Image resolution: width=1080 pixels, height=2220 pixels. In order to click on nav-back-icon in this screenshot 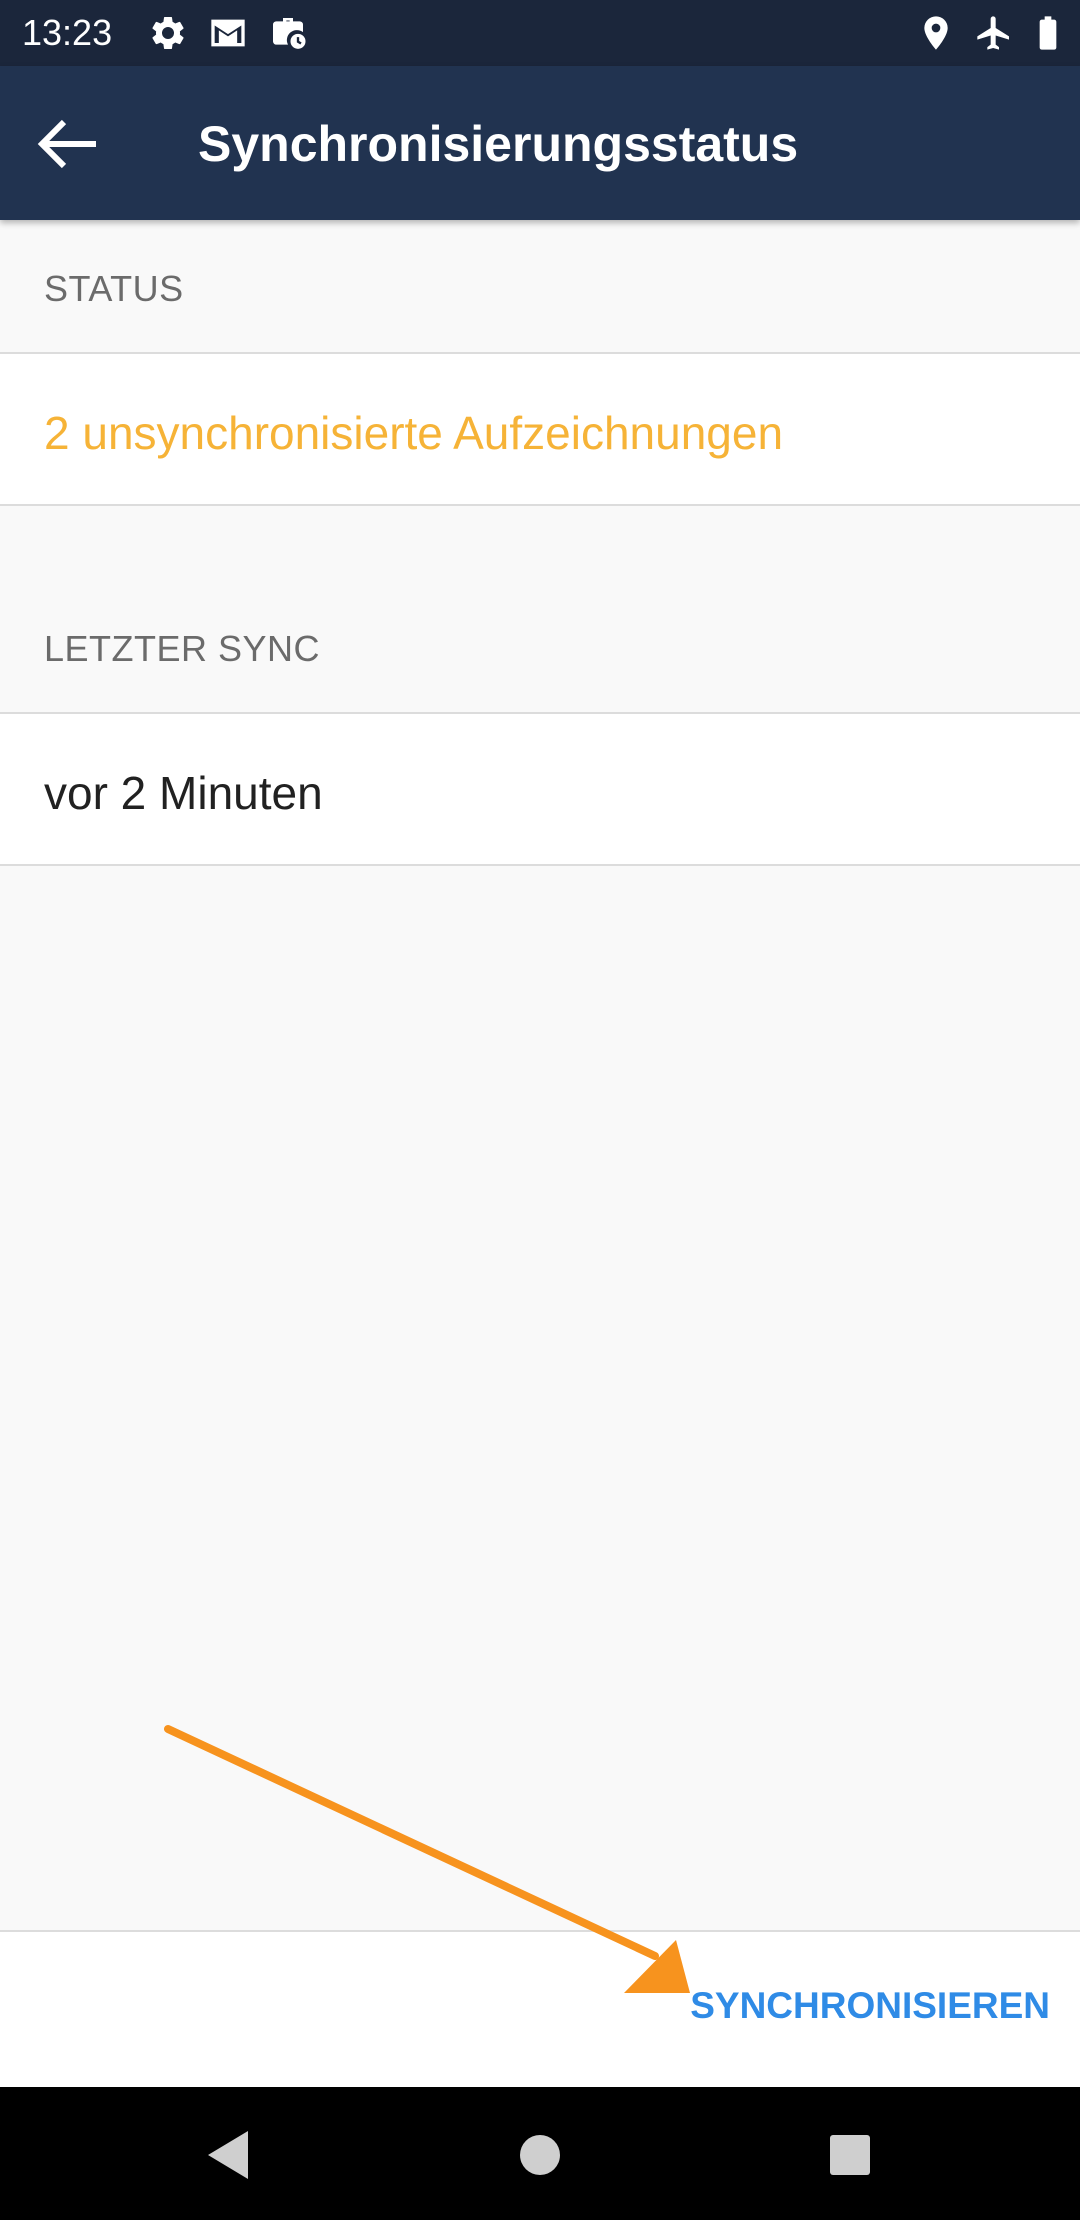, I will do `click(228, 2155)`.